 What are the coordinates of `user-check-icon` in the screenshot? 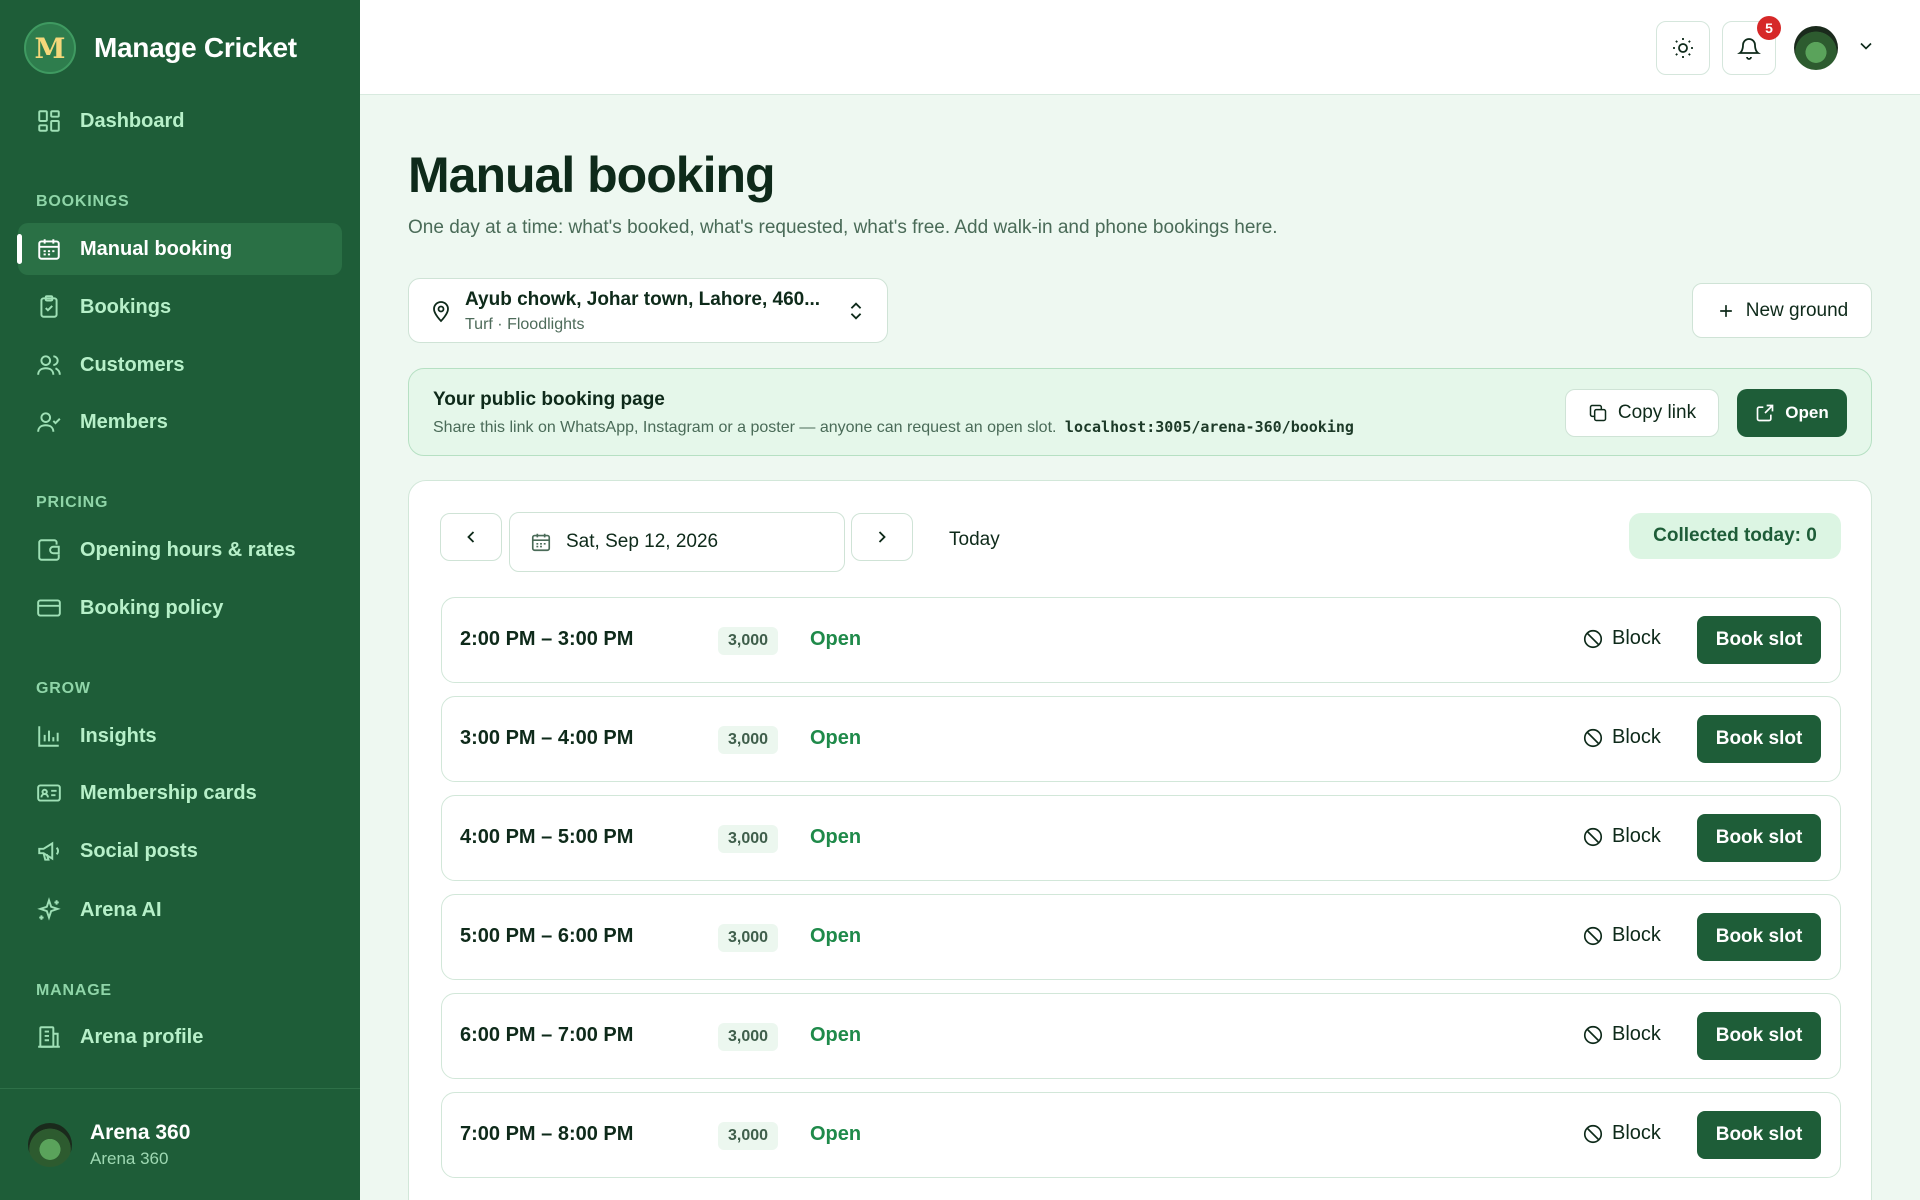 It's located at (49, 422).